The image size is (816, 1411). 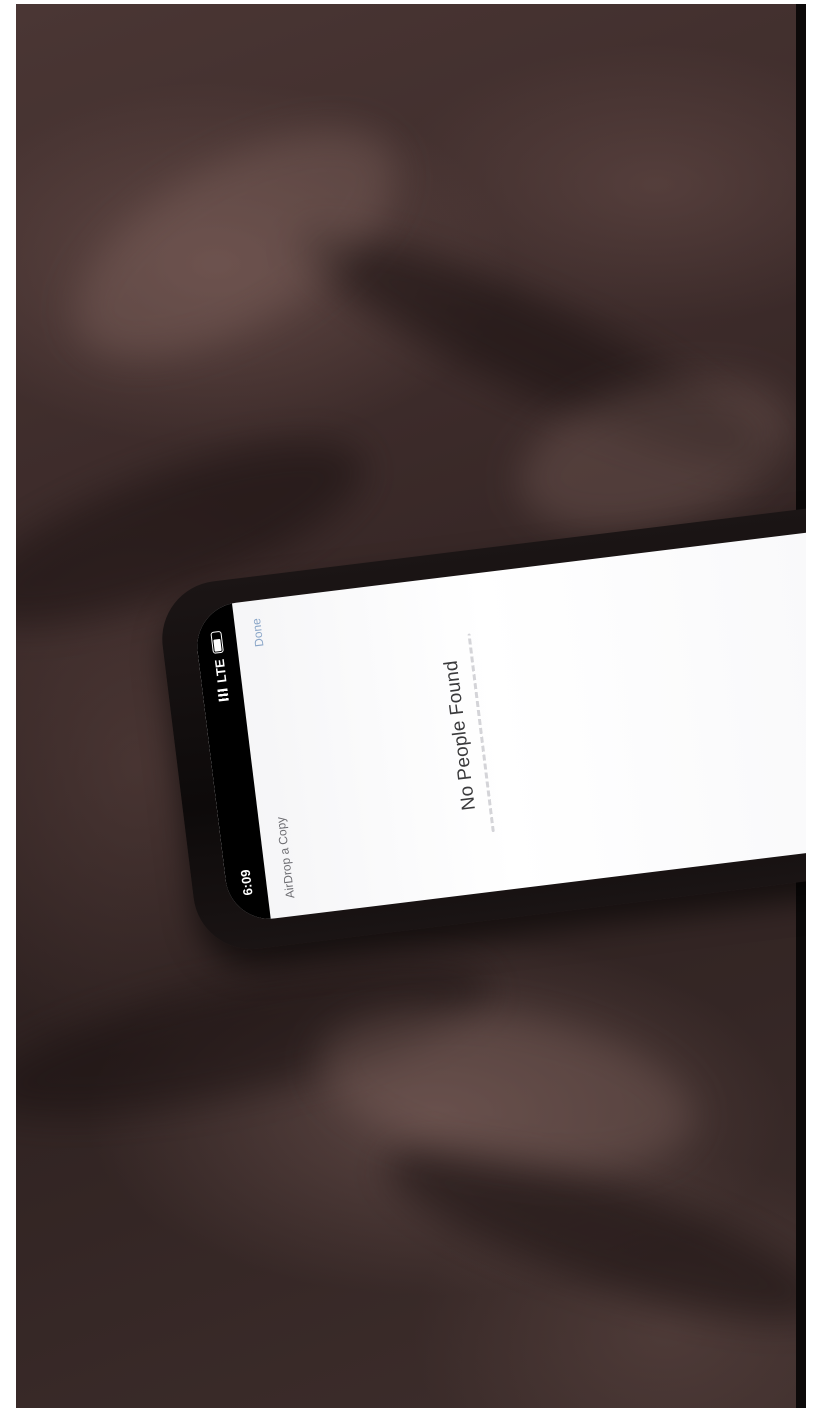 What do you see at coordinates (285, 858) in the screenshot?
I see `airdrop-title: AirDrop a Copy` at bounding box center [285, 858].